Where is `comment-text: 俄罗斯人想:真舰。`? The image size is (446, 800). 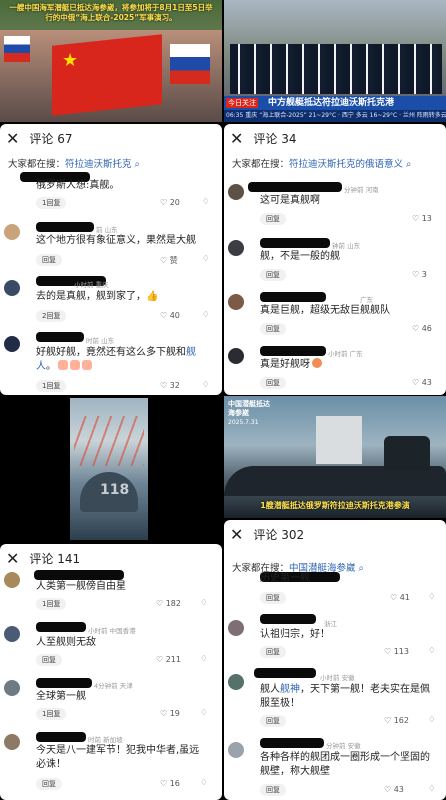
comment-text: 俄罗斯人想:真舰。 is located at coordinates (78, 185).